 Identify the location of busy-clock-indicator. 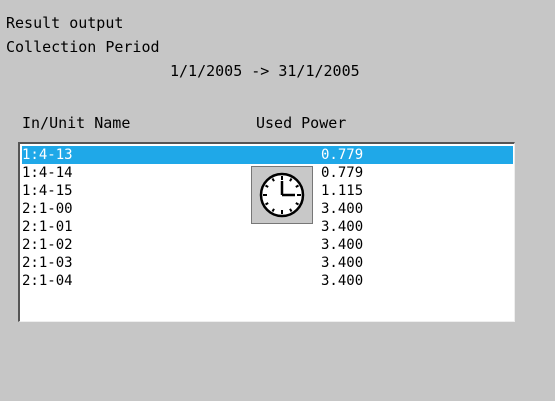
(282, 195).